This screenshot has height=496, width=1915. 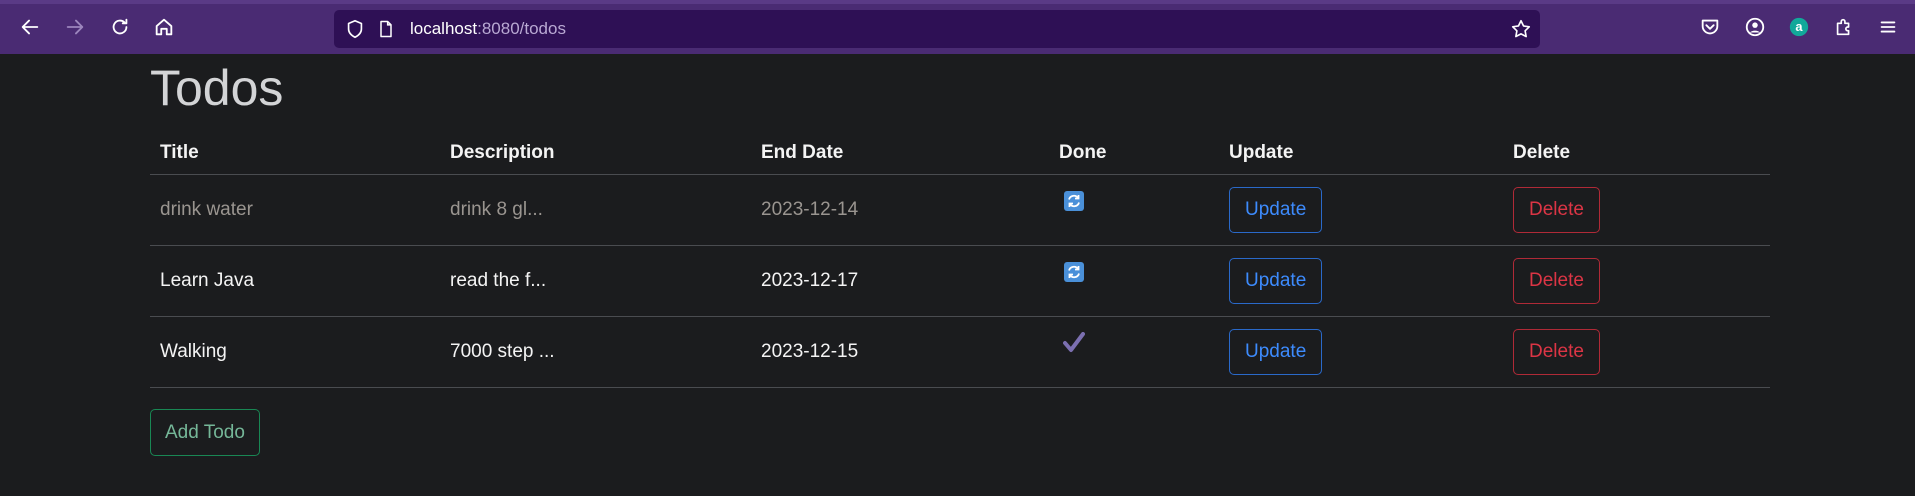 I want to click on reload-button, so click(x=120, y=27).